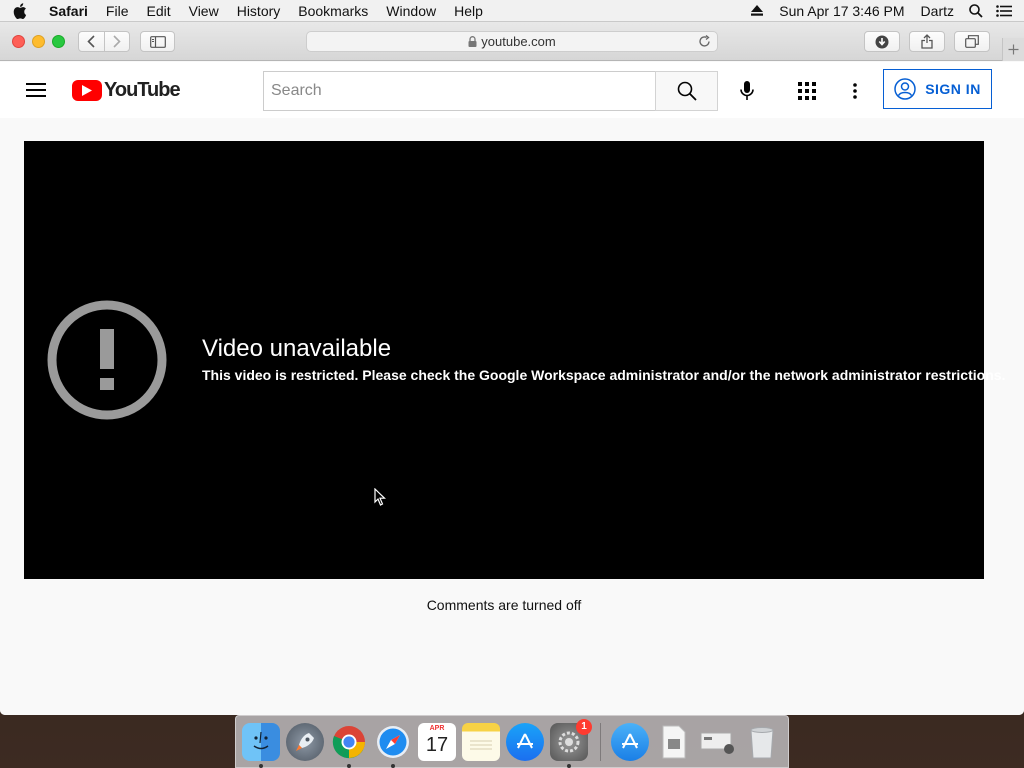 This screenshot has height=768, width=1024. I want to click on search-icon, so click(687, 91).